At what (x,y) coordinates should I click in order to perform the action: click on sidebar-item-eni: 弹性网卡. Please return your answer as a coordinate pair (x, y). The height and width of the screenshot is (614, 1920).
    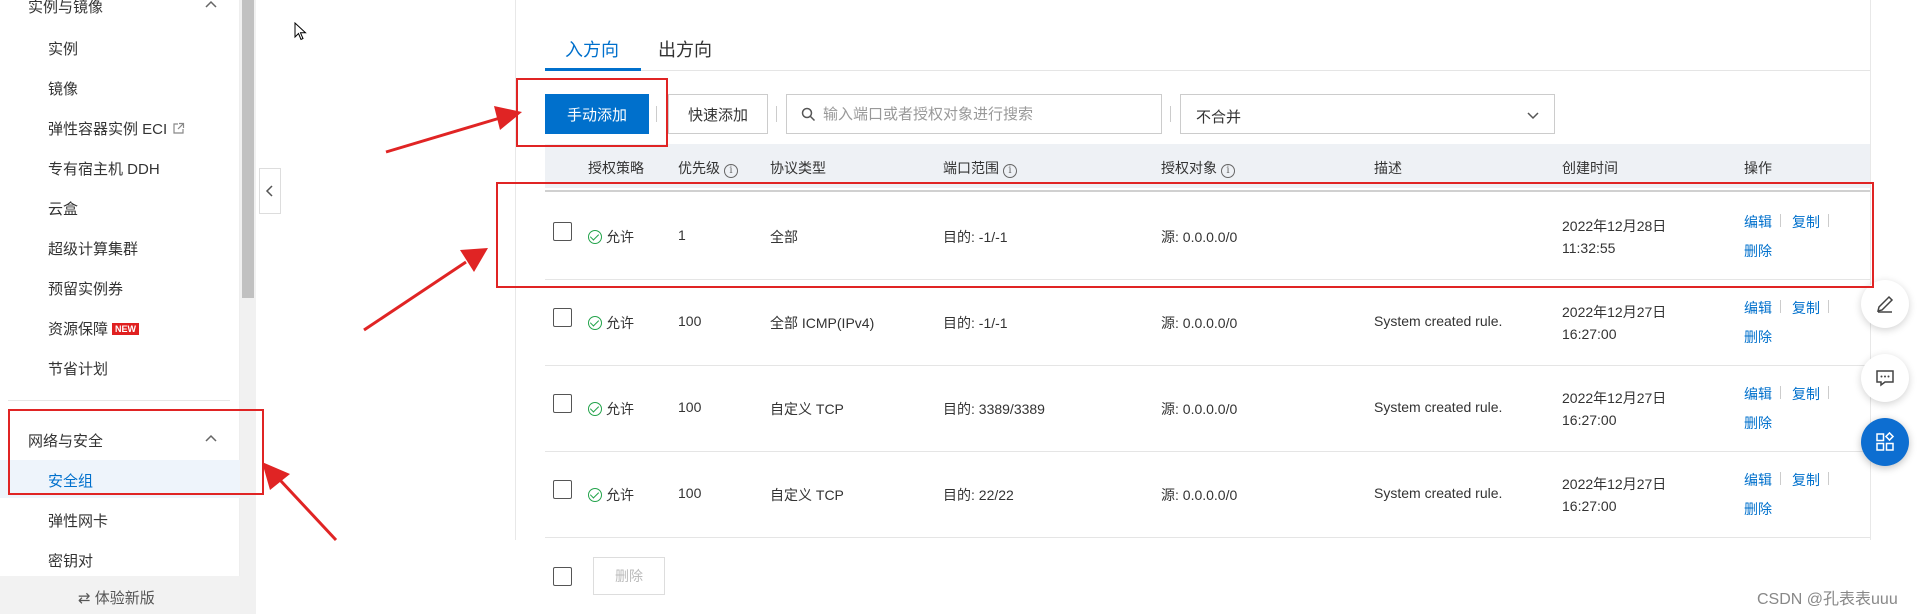
    Looking at the image, I should click on (78, 520).